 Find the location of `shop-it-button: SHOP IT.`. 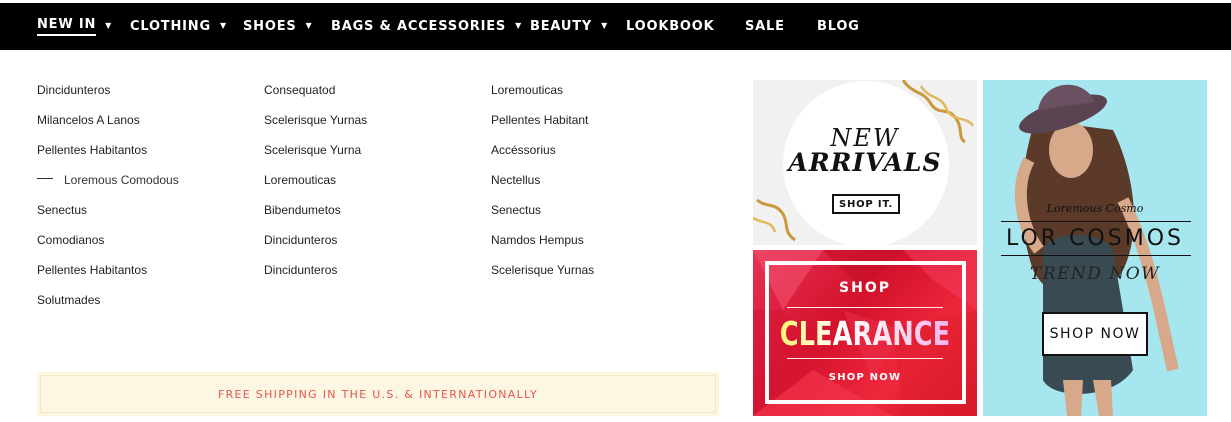

shop-it-button: SHOP IT. is located at coordinates (866, 204).